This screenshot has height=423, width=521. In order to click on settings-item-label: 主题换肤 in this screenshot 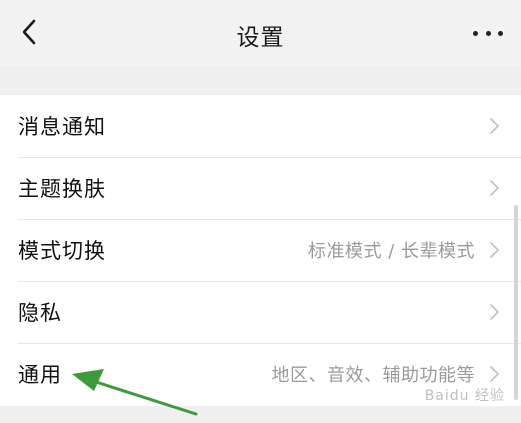, I will do `click(62, 189)`.